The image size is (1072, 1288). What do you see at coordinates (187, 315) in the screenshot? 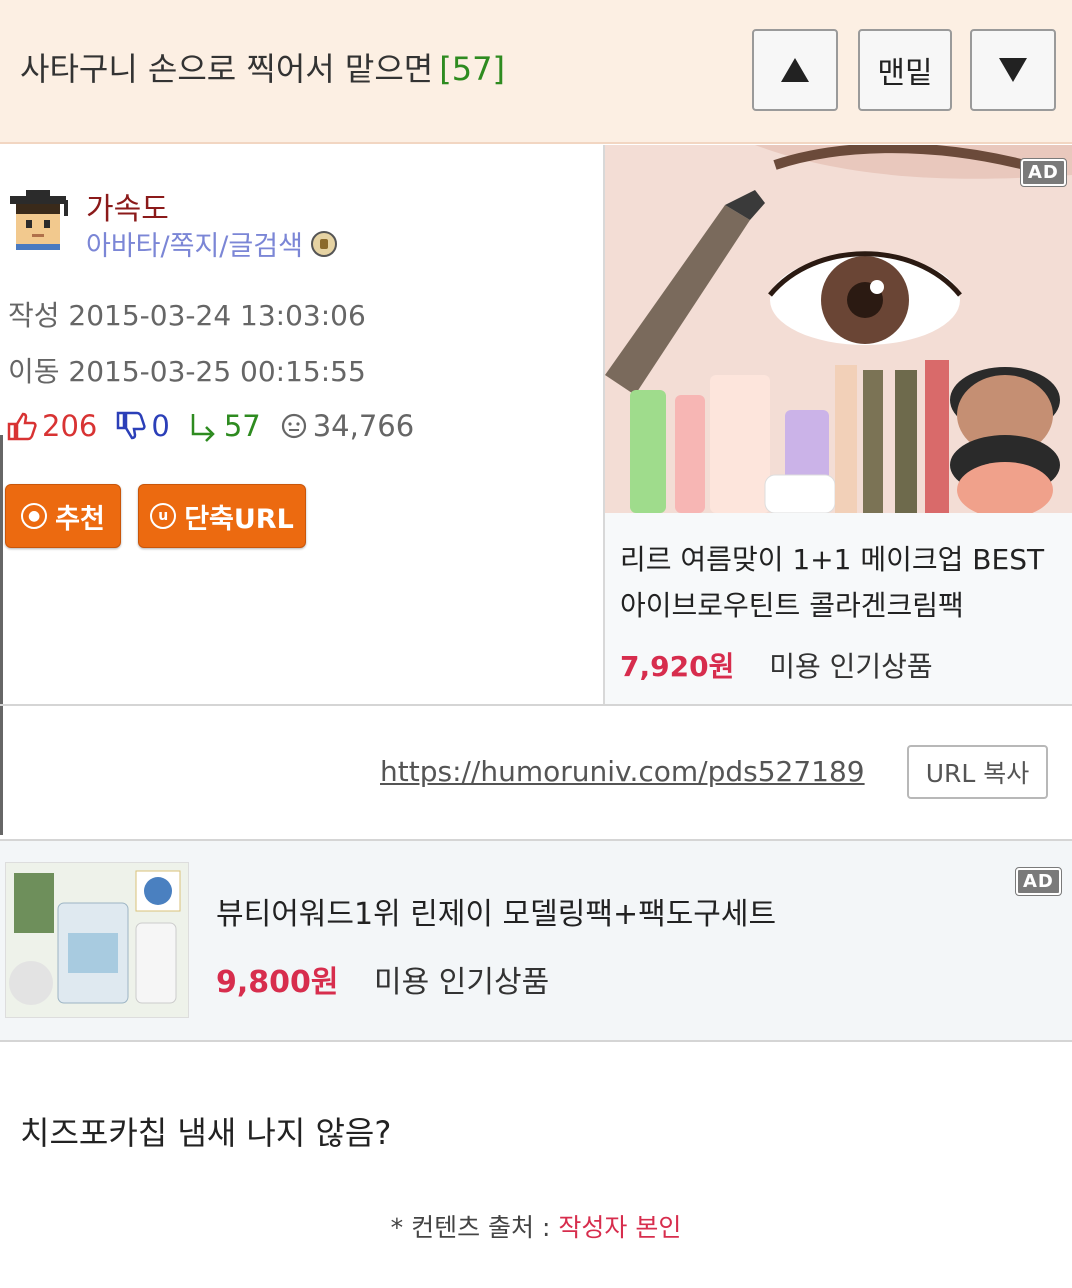
I see `created-date: 작성 2015-03-24 13:03:06` at bounding box center [187, 315].